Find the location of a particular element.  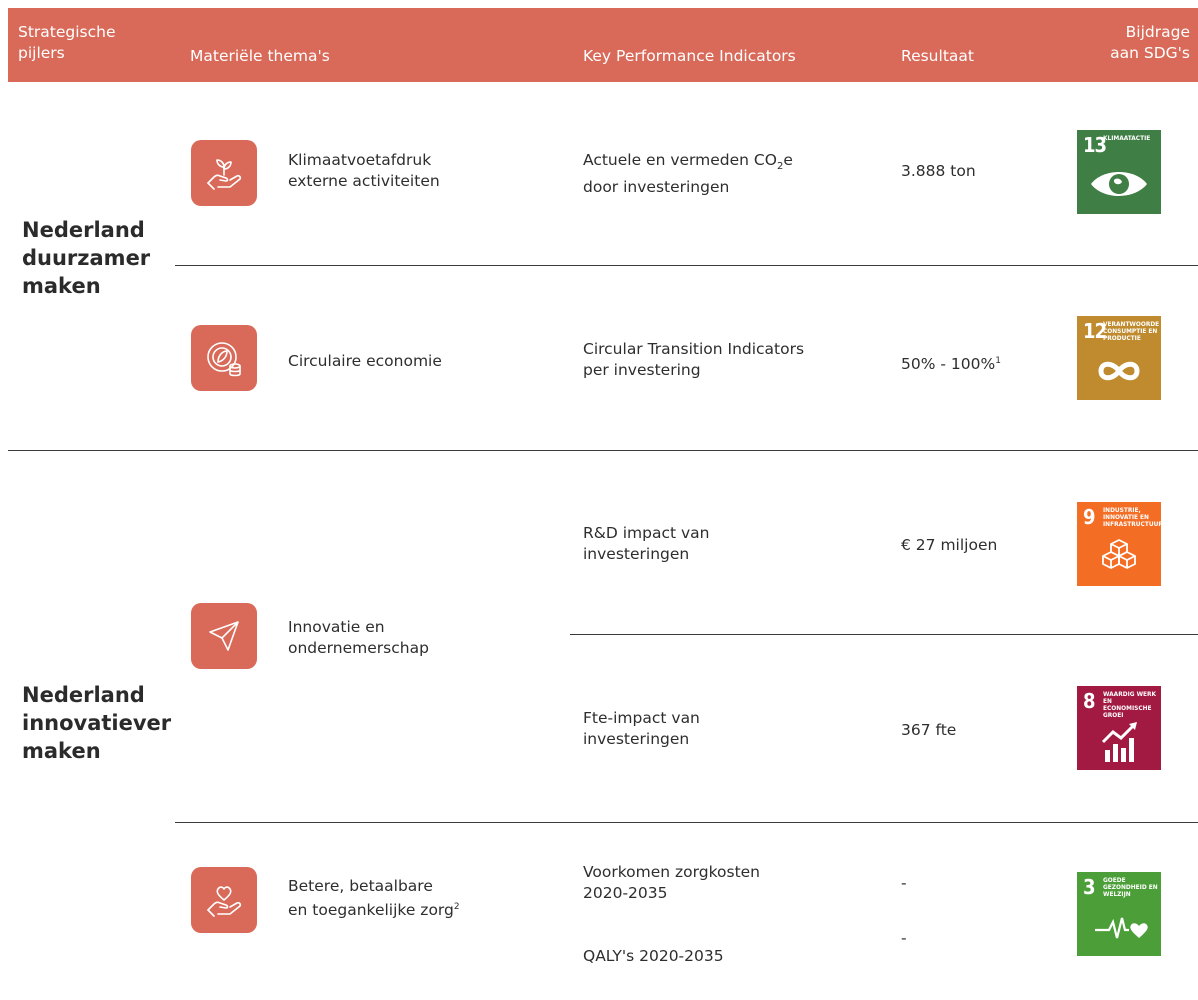

kpi-care-costs: Voorkomen zorgkosten 2020-2035 is located at coordinates (672, 882).